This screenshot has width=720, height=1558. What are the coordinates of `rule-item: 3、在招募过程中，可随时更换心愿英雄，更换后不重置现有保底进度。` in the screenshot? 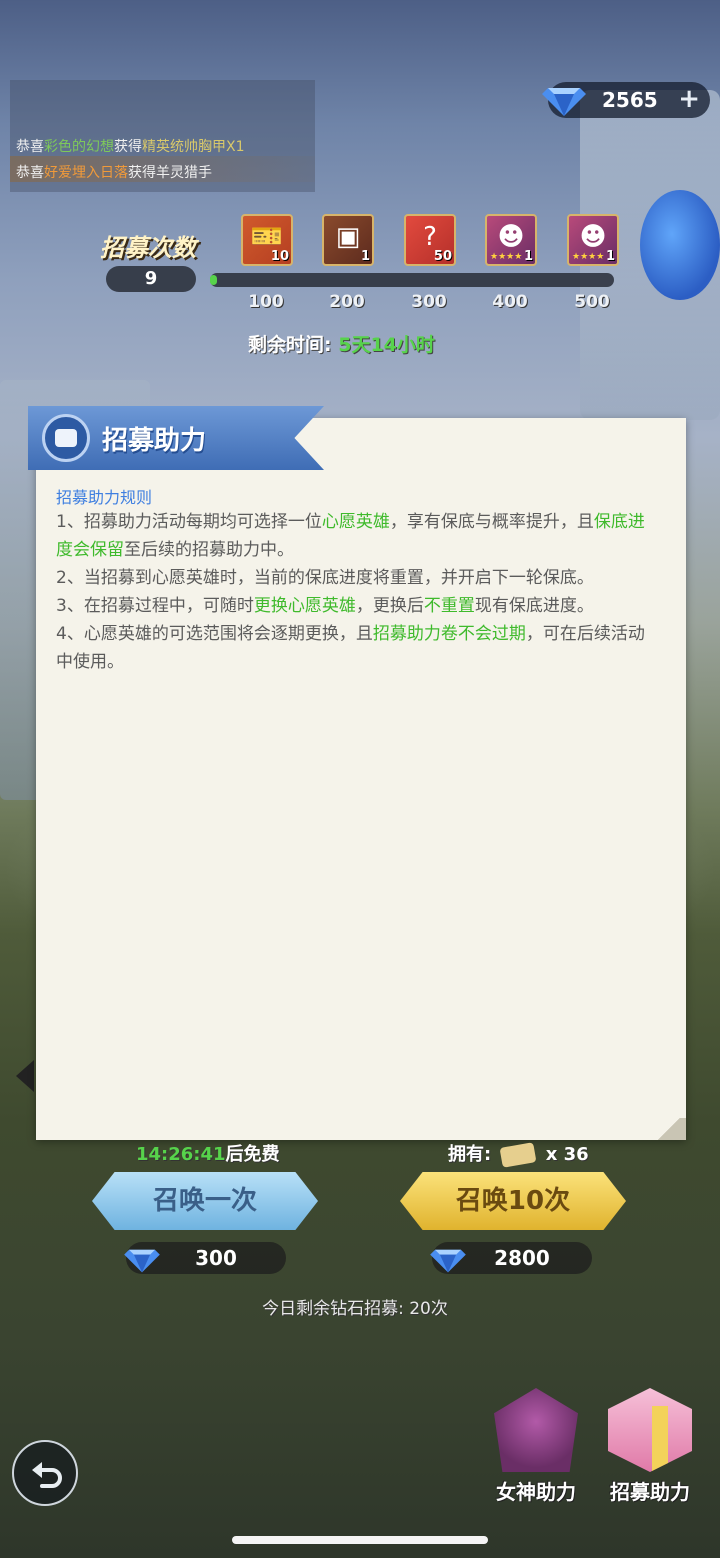 It's located at (357, 606).